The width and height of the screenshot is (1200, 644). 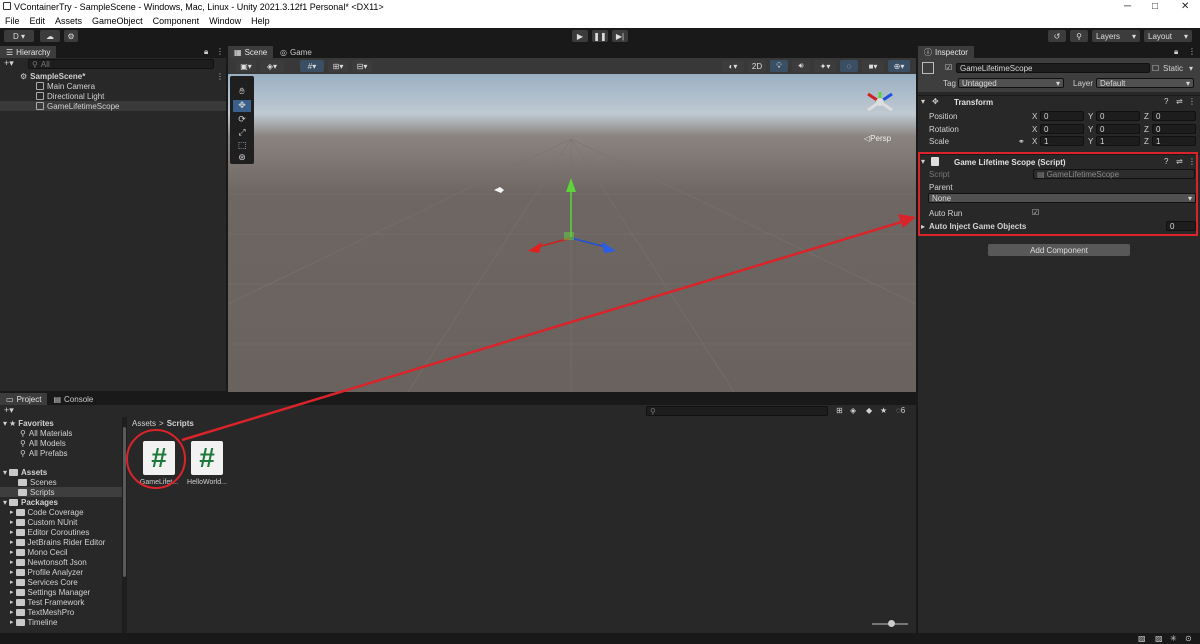 What do you see at coordinates (1142, 638) in the screenshot?
I see `progress-icon: ▨` at bounding box center [1142, 638].